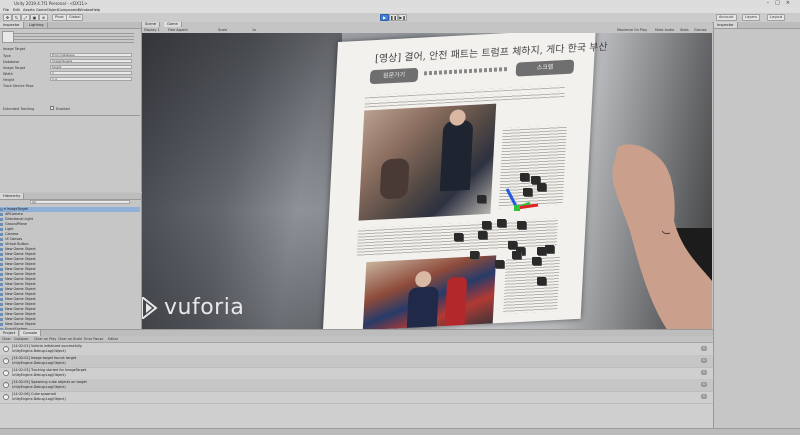 This screenshot has height=435, width=800. I want to click on maximize-button: □, so click(780, 3).